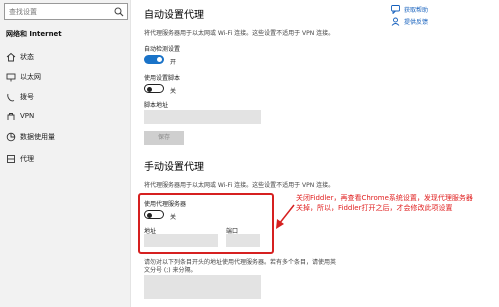 This screenshot has width=499, height=307. I want to click on get-help-link: 获取帮助, so click(445, 10).